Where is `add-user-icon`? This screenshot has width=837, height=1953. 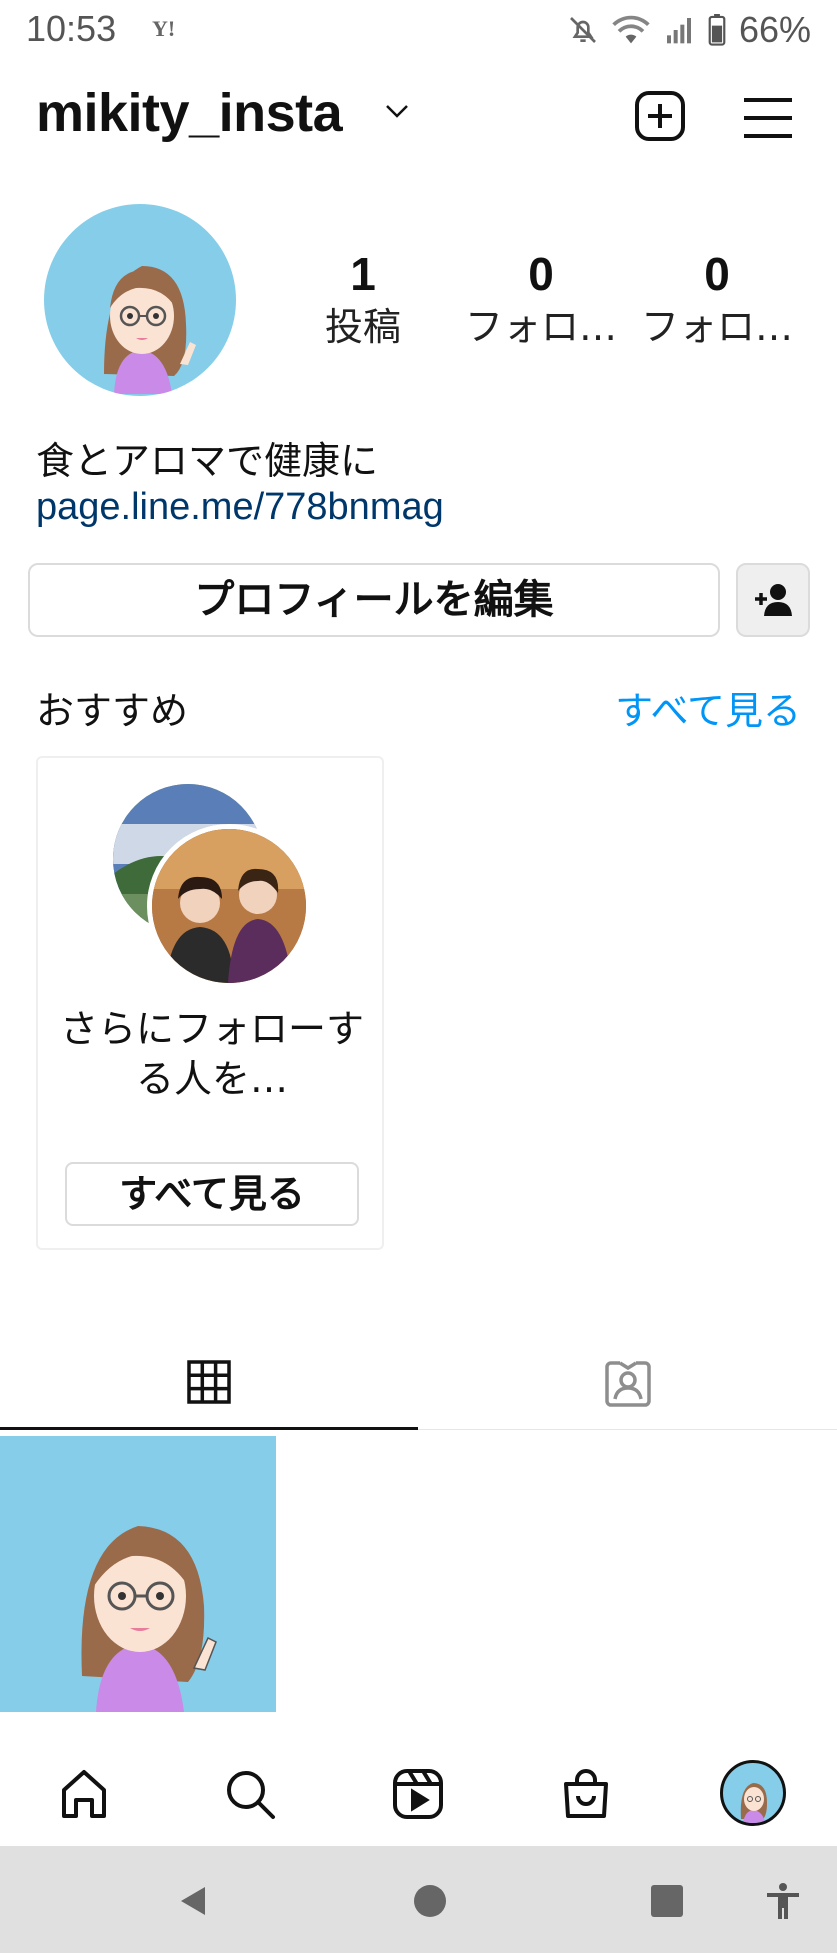
add-user-icon is located at coordinates (773, 600).